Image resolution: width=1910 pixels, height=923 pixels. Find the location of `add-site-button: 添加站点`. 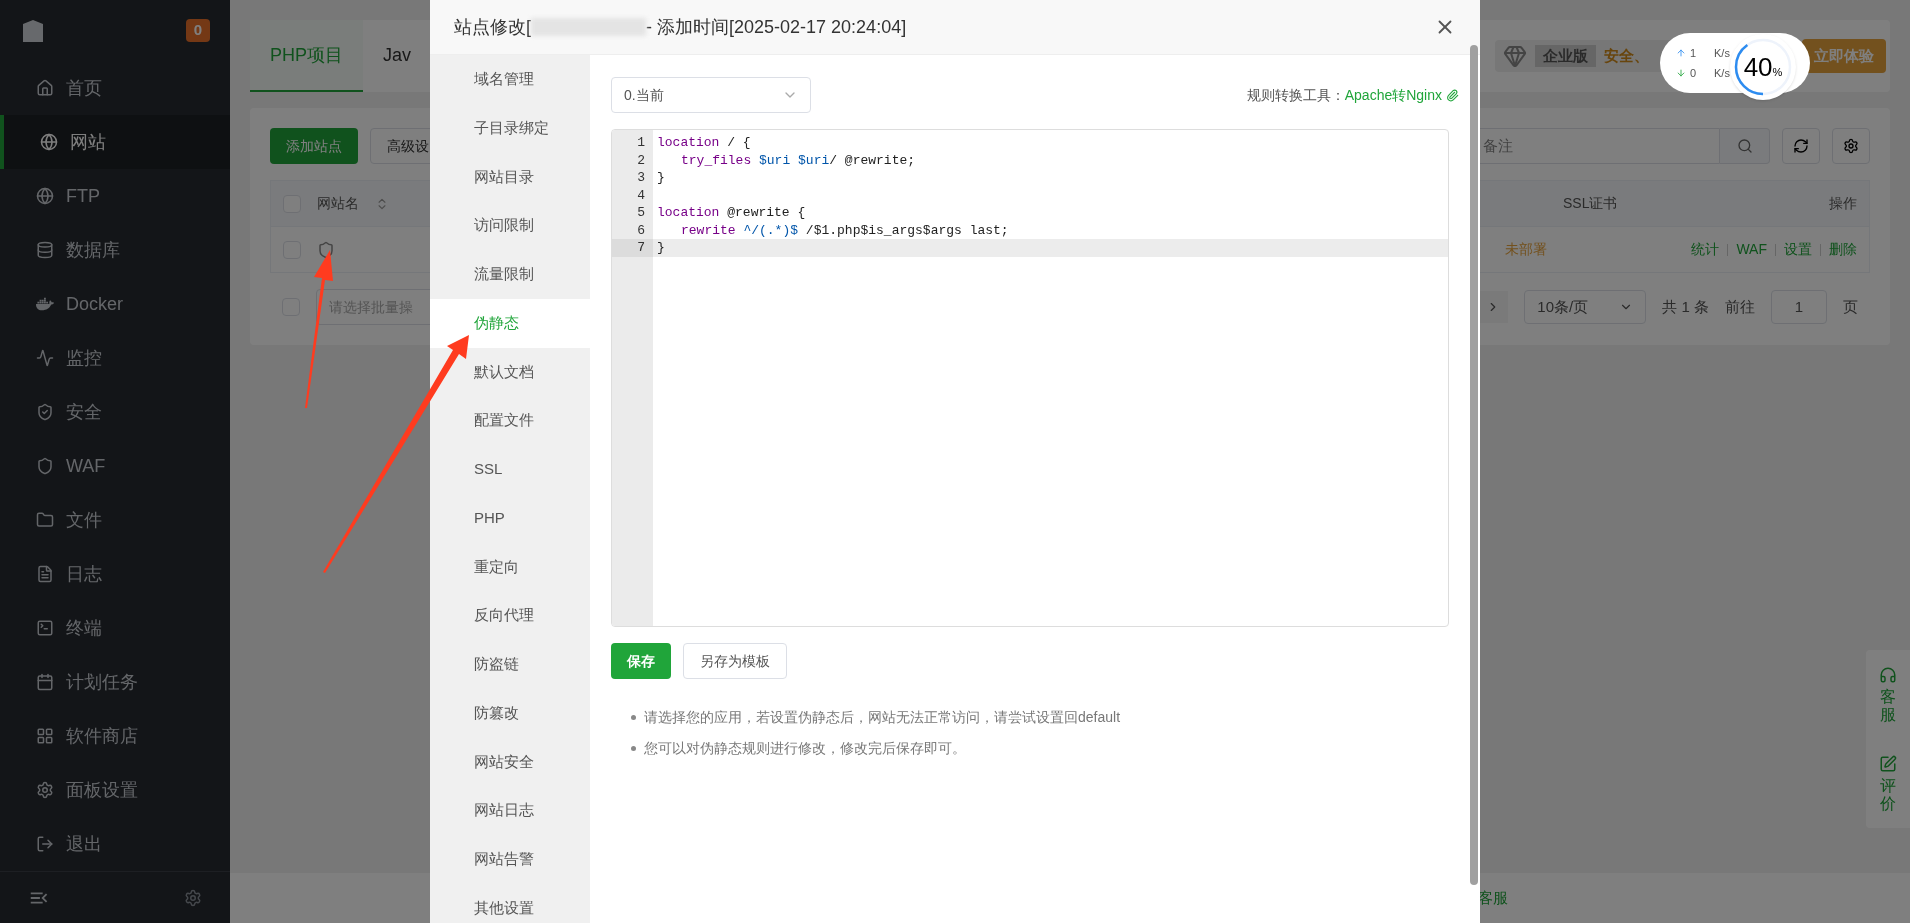

add-site-button: 添加站点 is located at coordinates (314, 146).